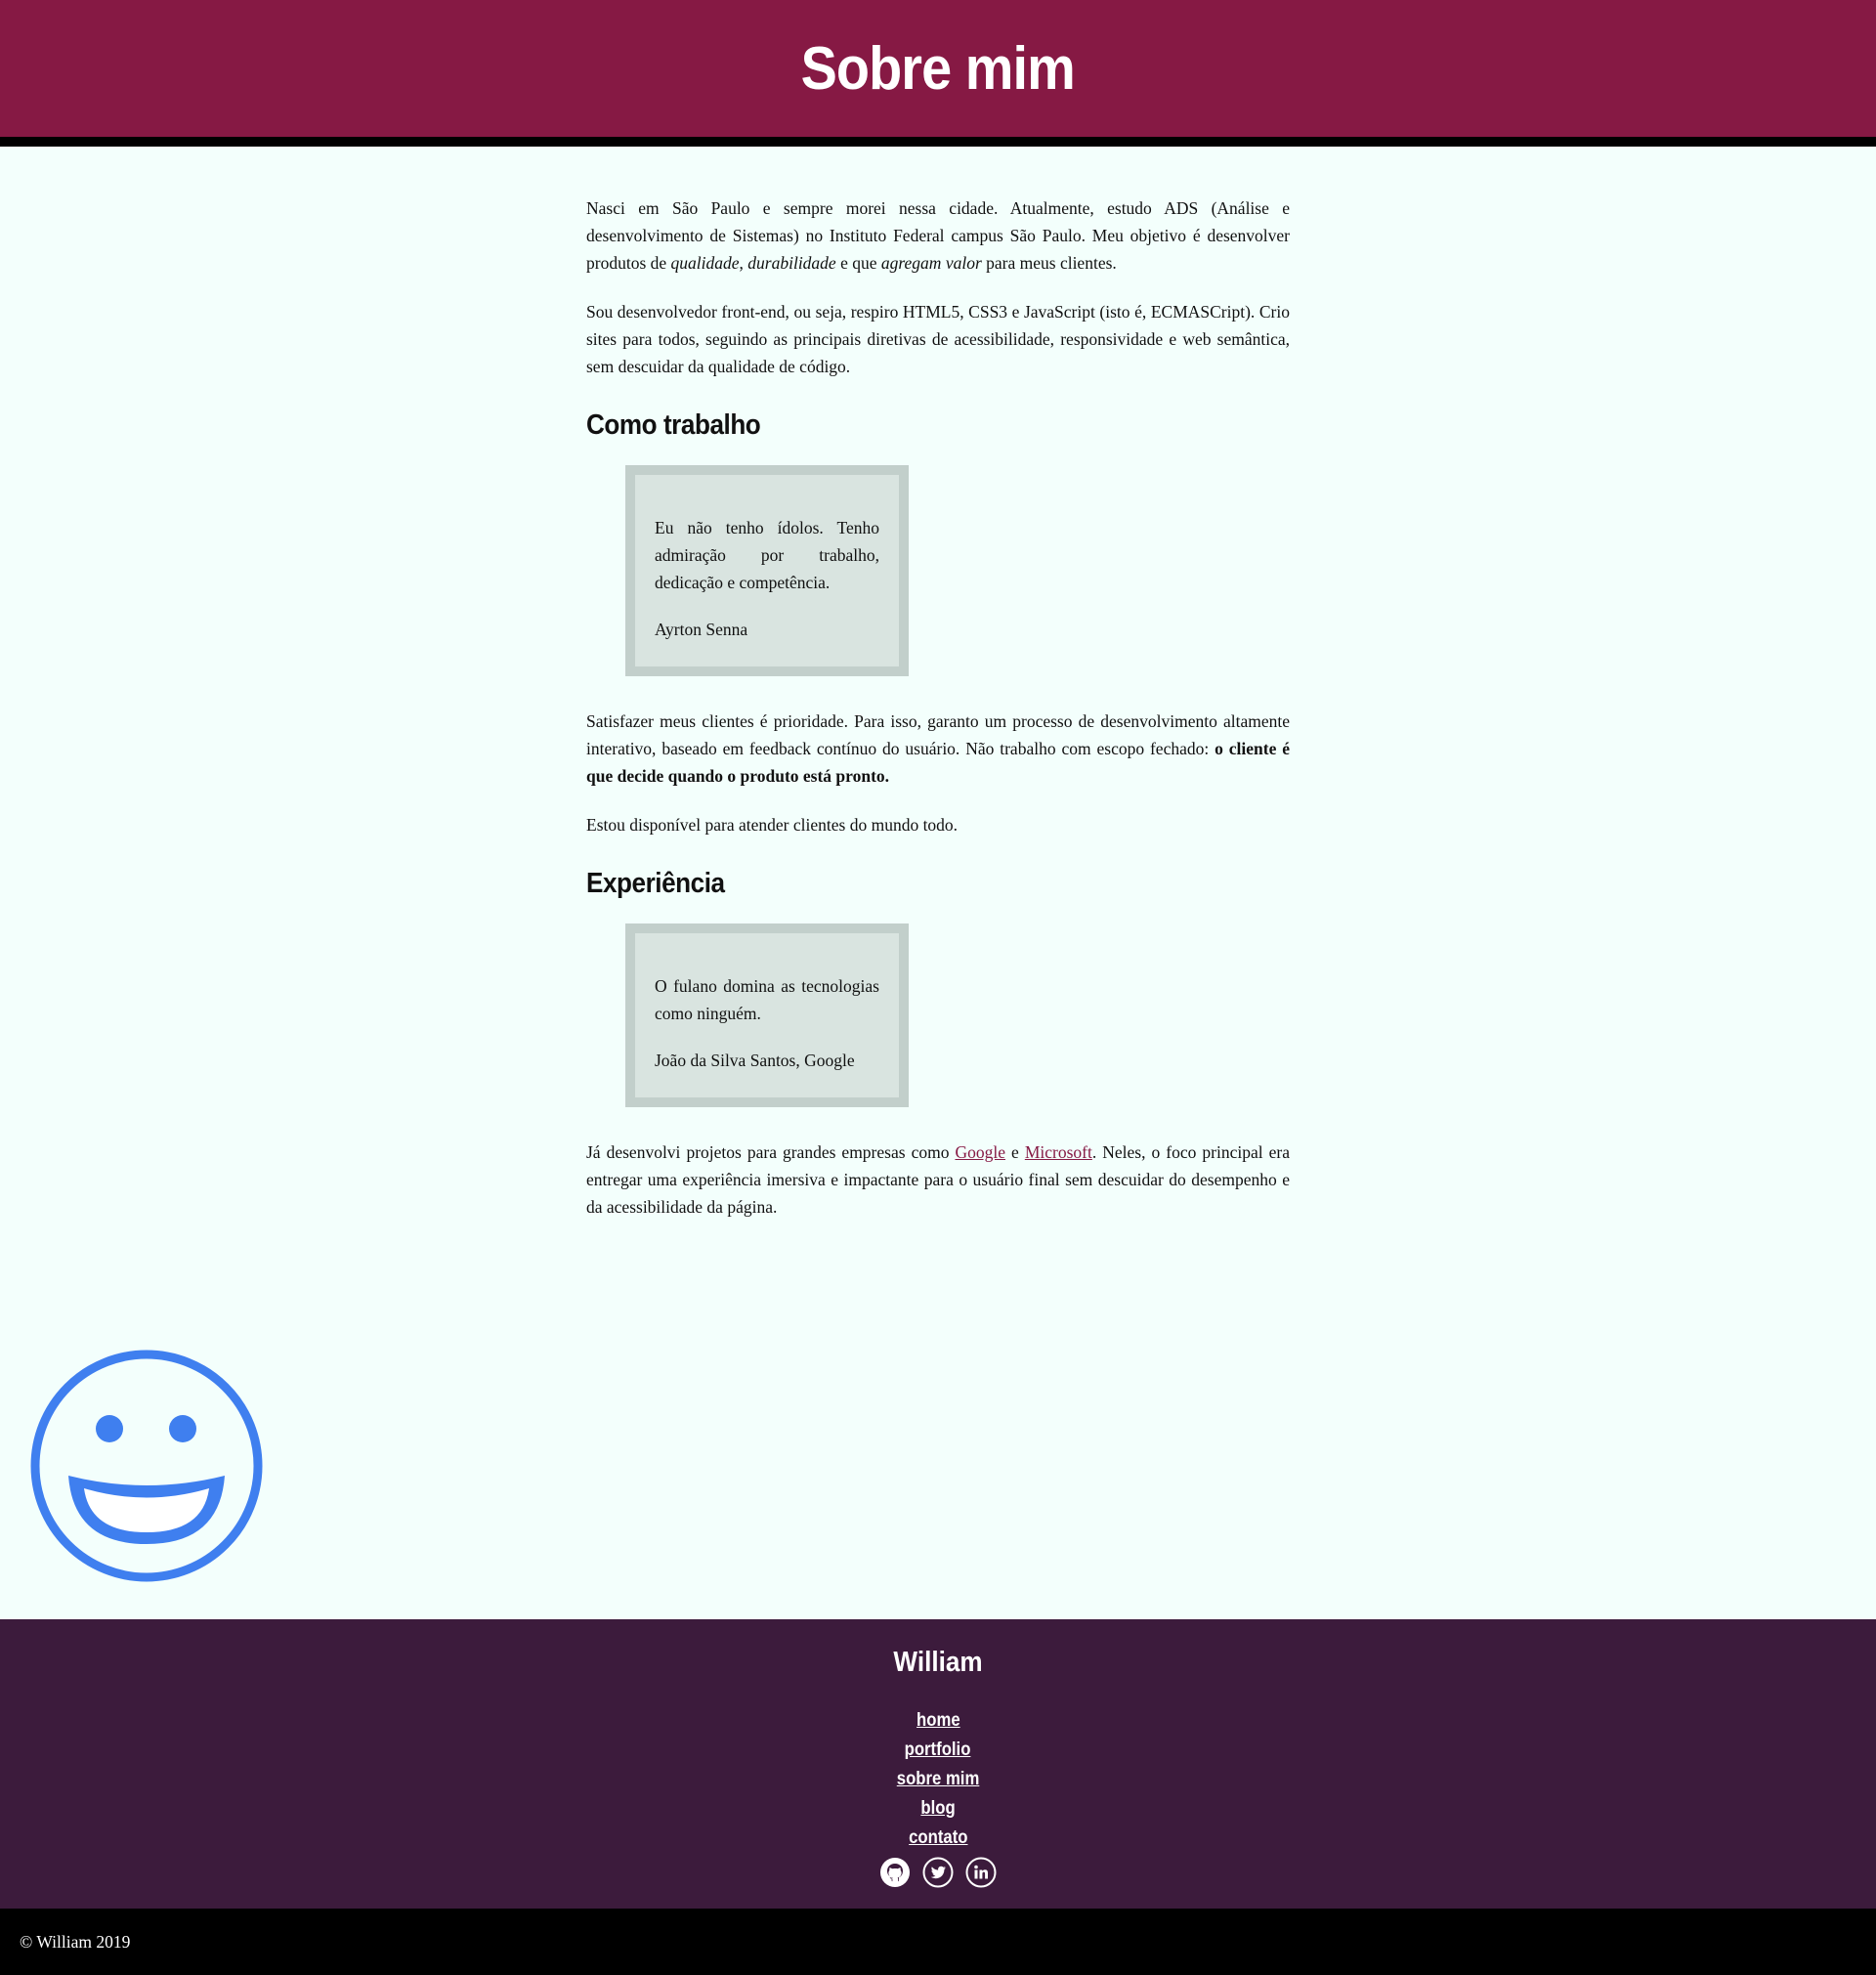 This screenshot has height=1975, width=1876. I want to click on footer-link-sobre-mim: sobre mim, so click(938, 1779).